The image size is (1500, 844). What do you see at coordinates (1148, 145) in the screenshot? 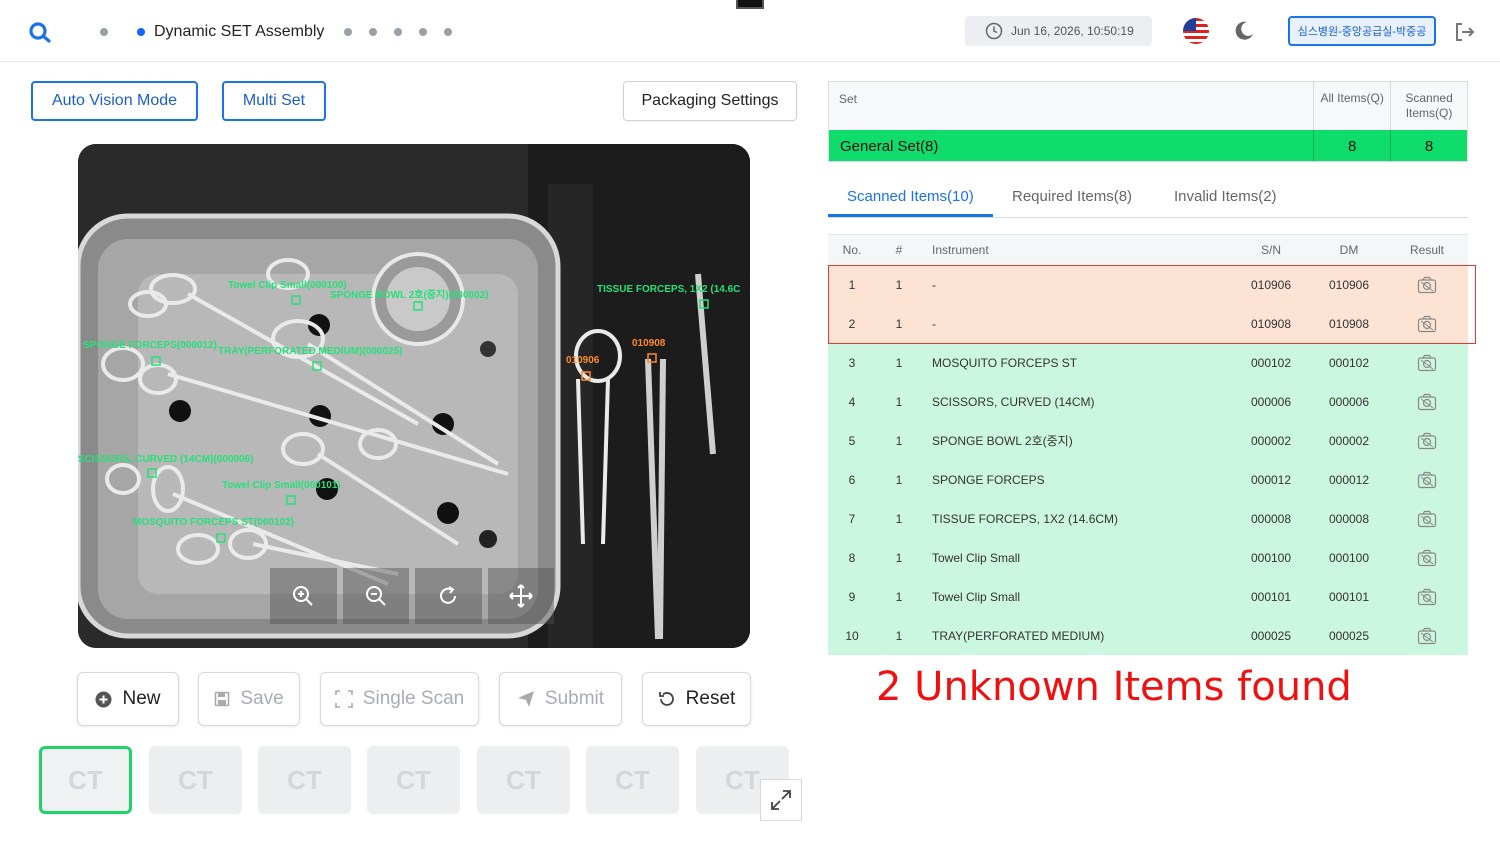
I see `set-row: General Set(8) 8 8` at bounding box center [1148, 145].